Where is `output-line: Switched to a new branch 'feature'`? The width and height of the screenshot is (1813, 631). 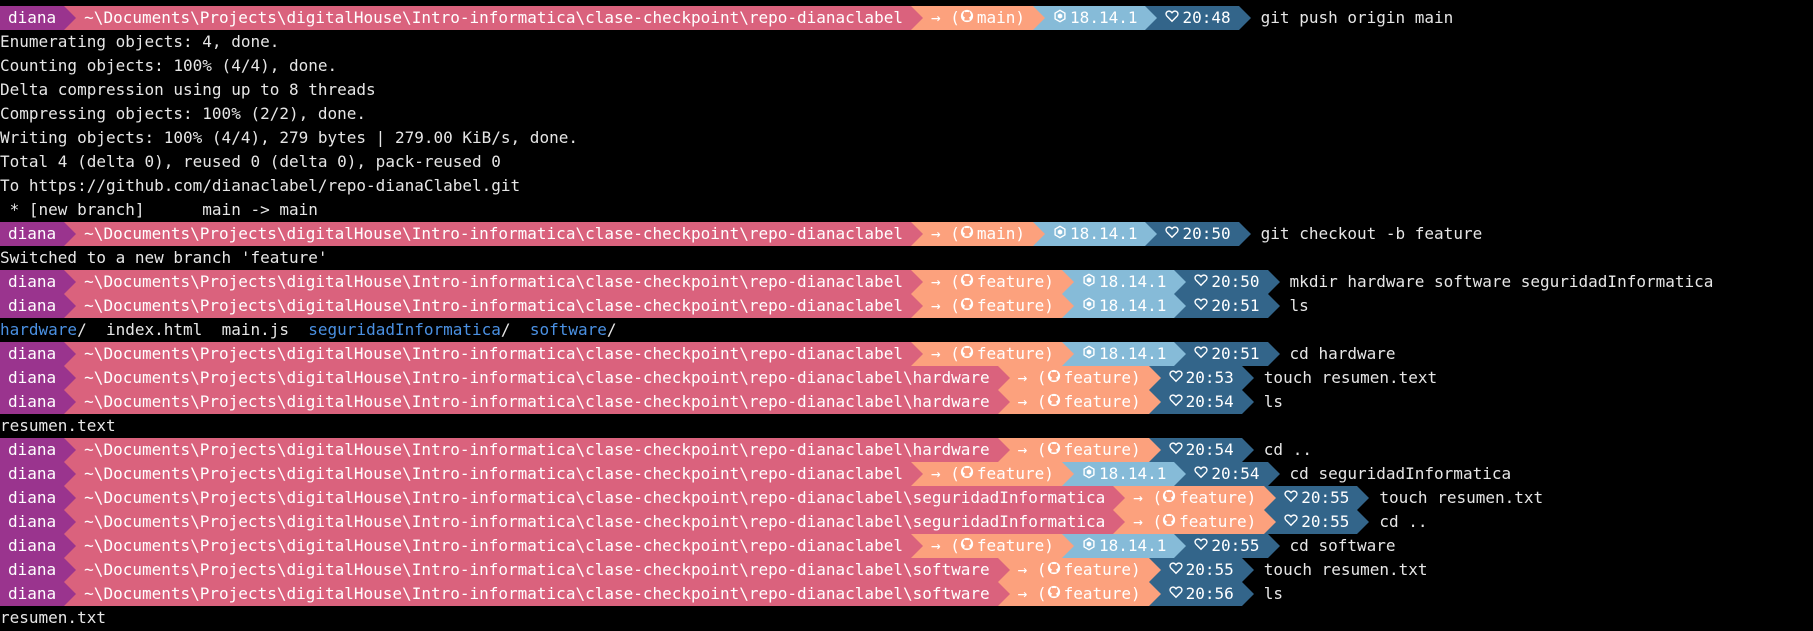
output-line: Switched to a new branch 'feature' is located at coordinates (906, 258).